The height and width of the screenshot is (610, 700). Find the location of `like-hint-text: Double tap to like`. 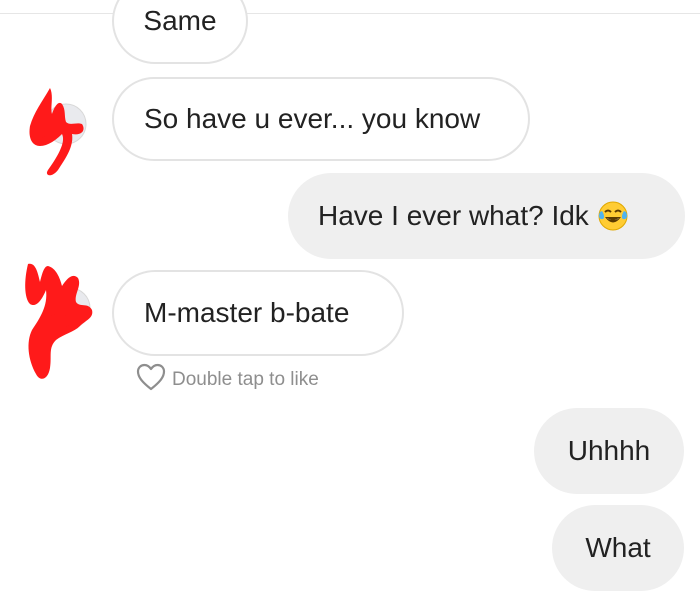

like-hint-text: Double tap to like is located at coordinates (245, 379).